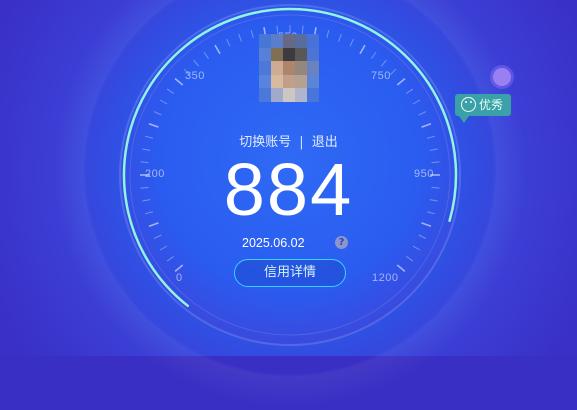  I want to click on progress-indicator-dot, so click(502, 77).